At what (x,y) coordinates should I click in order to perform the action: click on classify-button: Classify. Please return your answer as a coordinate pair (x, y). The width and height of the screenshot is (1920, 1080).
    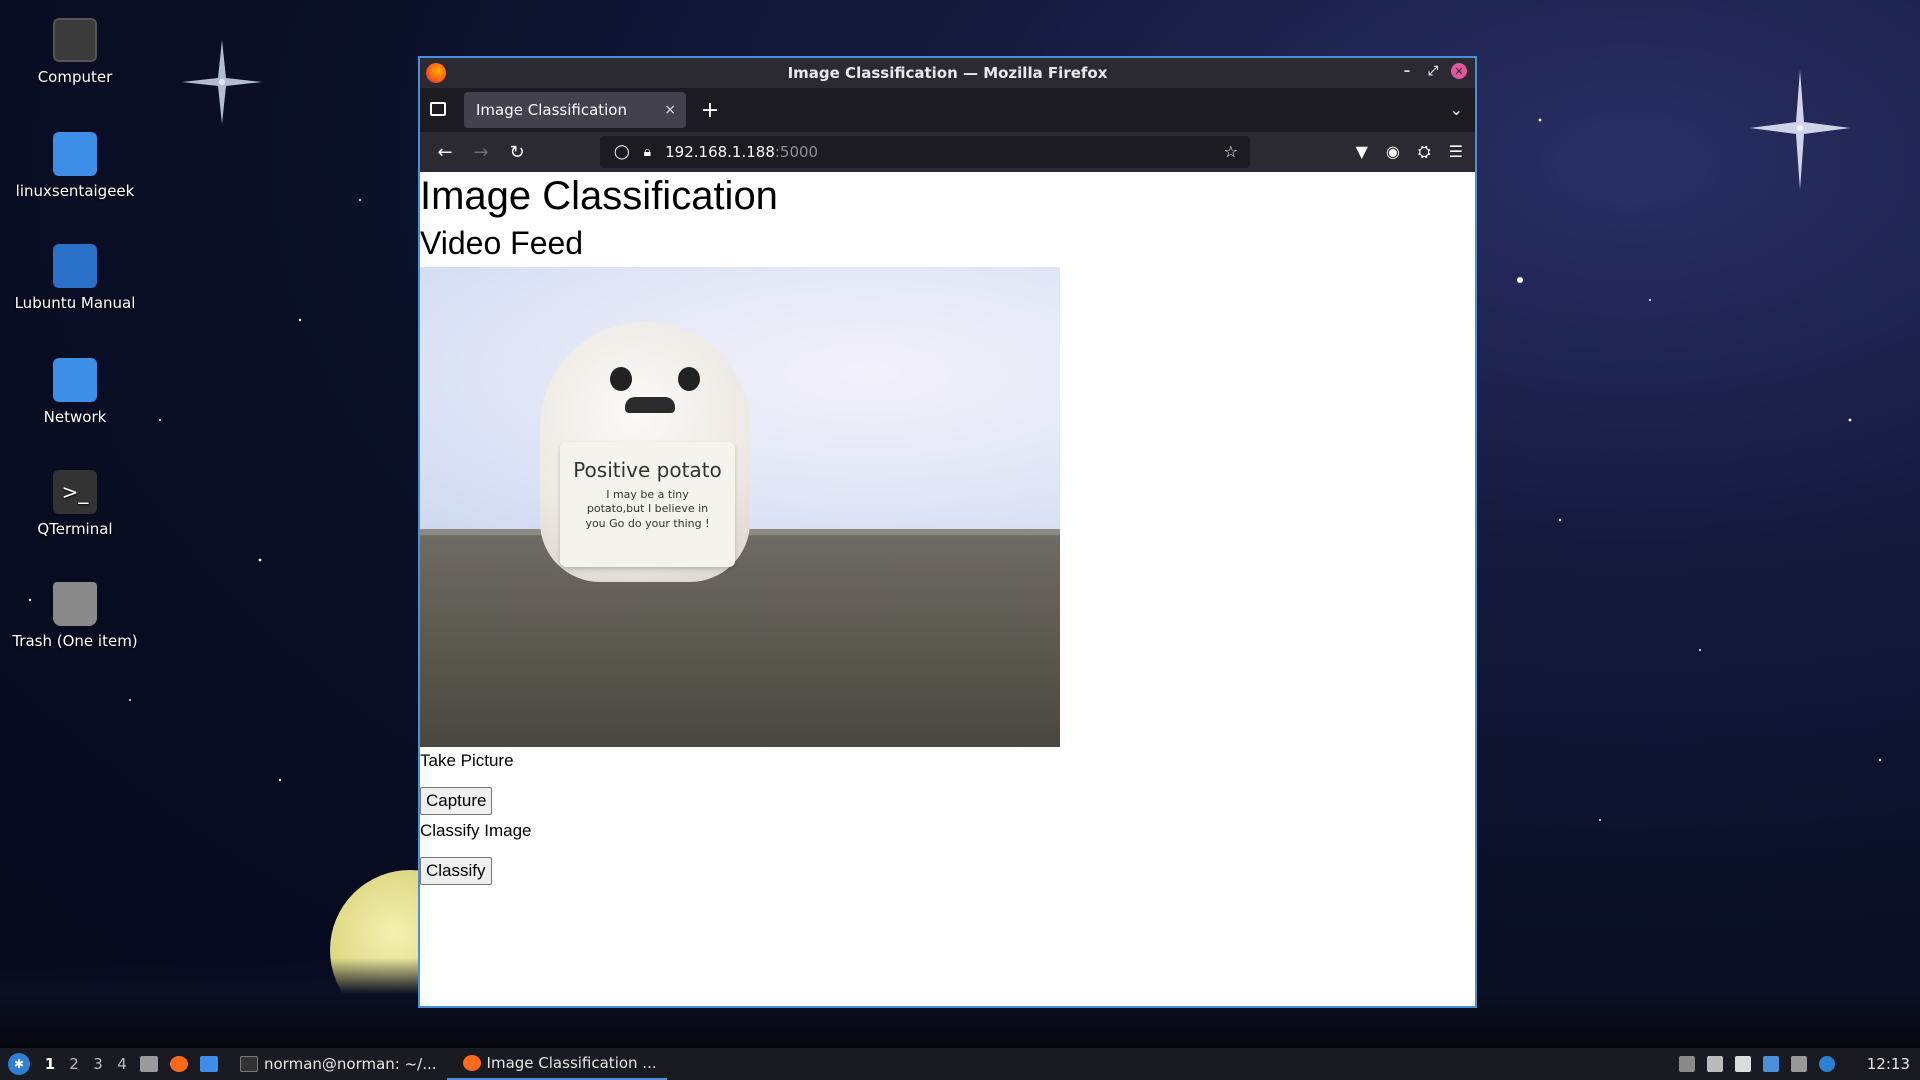
    Looking at the image, I should click on (456, 871).